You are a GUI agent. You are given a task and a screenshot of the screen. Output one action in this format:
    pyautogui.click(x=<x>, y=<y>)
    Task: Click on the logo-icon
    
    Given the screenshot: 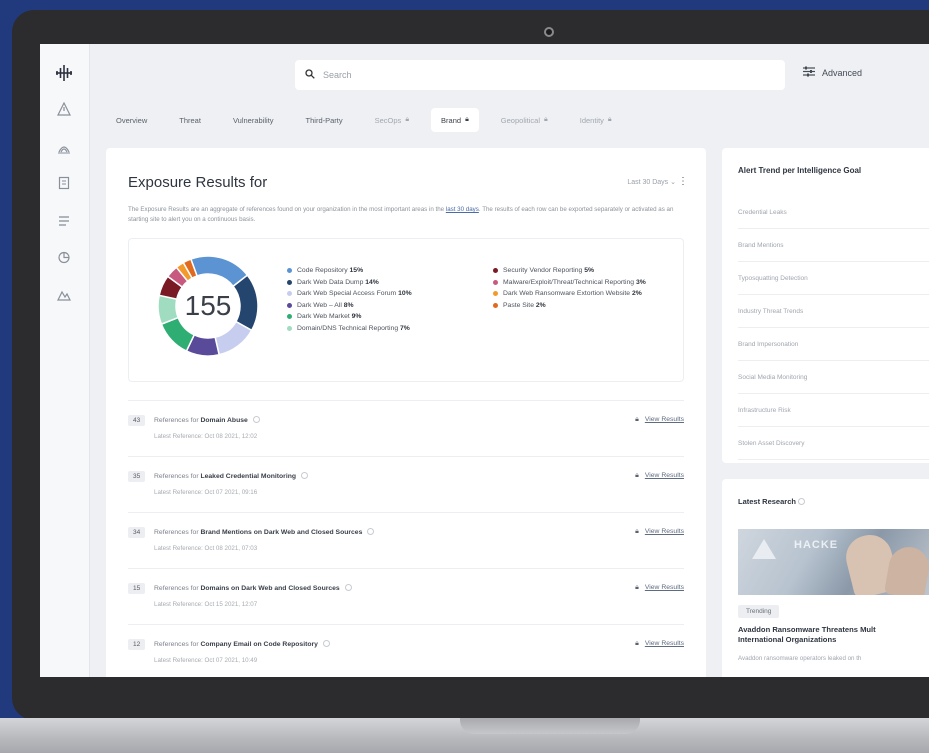 What is the action you would take?
    pyautogui.click(x=64, y=73)
    